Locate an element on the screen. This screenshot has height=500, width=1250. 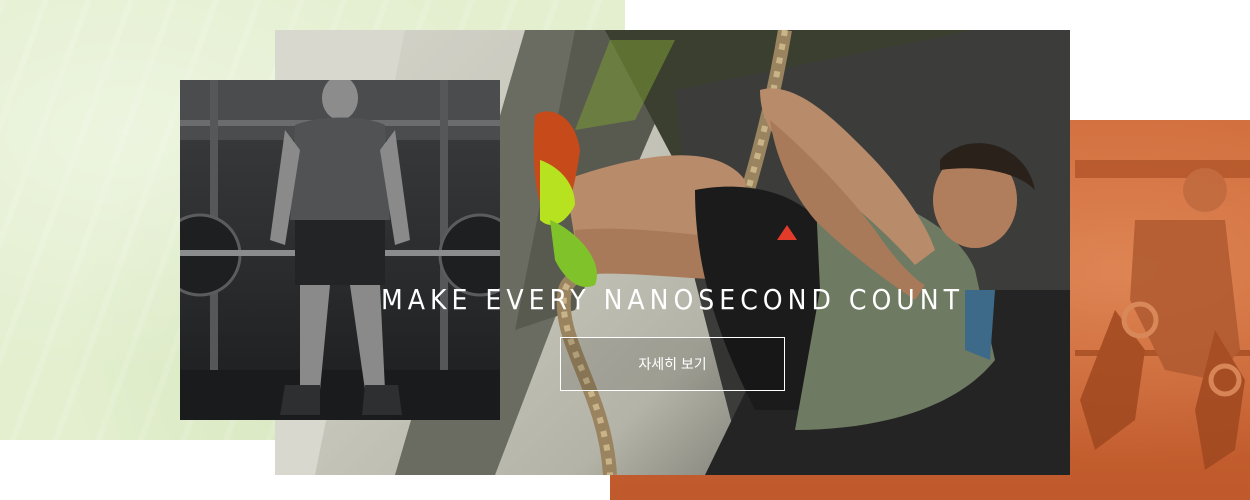
view-details-button-label: 자세히 보기 is located at coordinates (672, 364).